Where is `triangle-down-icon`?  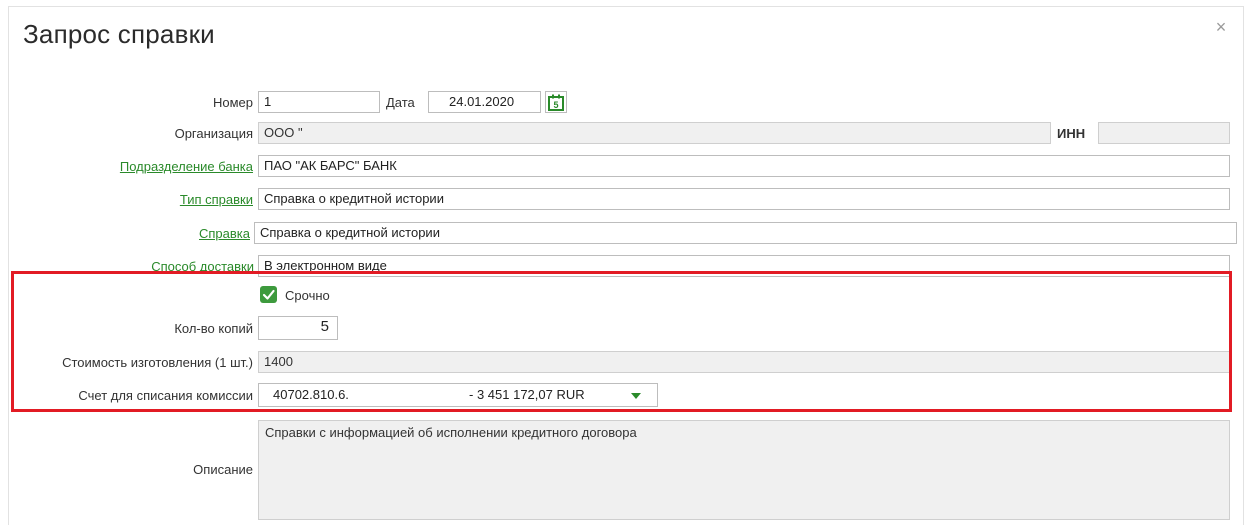
triangle-down-icon is located at coordinates (636, 396).